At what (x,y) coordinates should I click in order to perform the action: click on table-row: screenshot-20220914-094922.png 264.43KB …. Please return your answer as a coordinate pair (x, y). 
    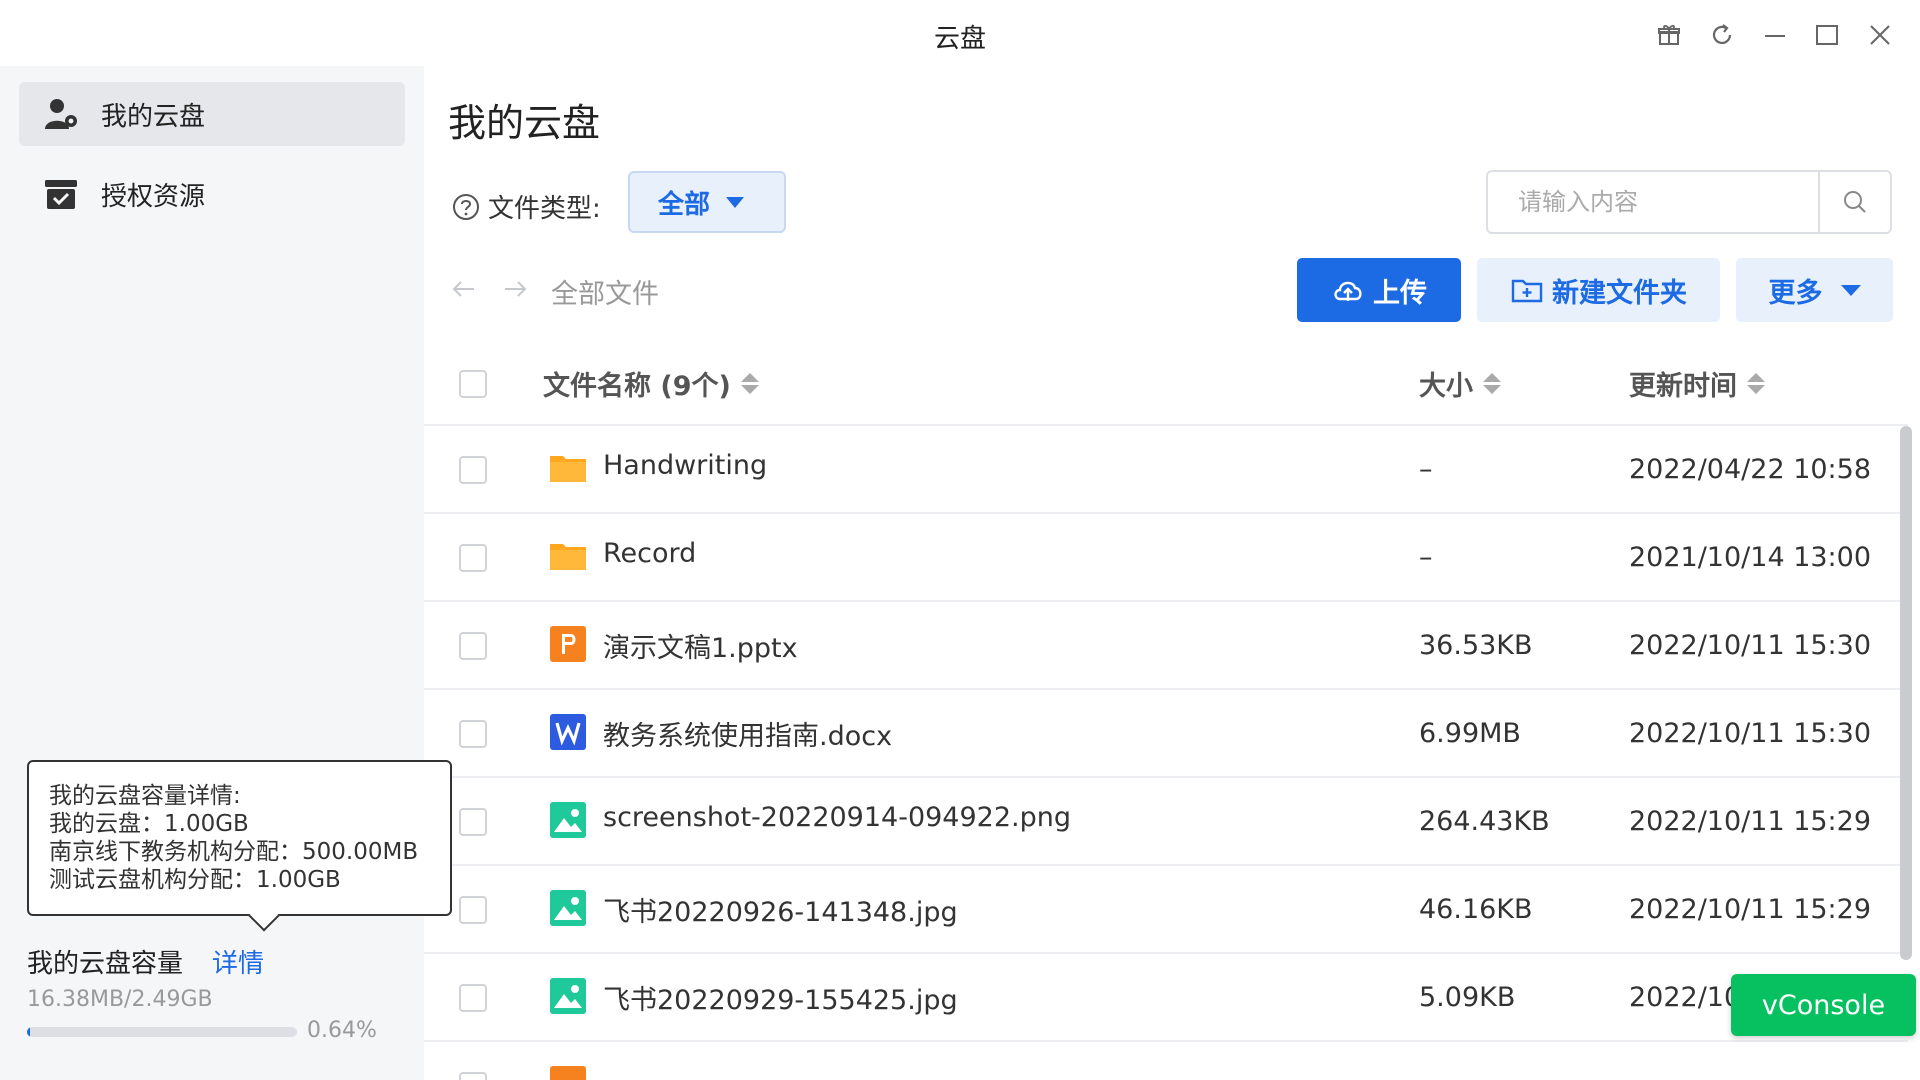
    Looking at the image, I should click on (1166, 822).